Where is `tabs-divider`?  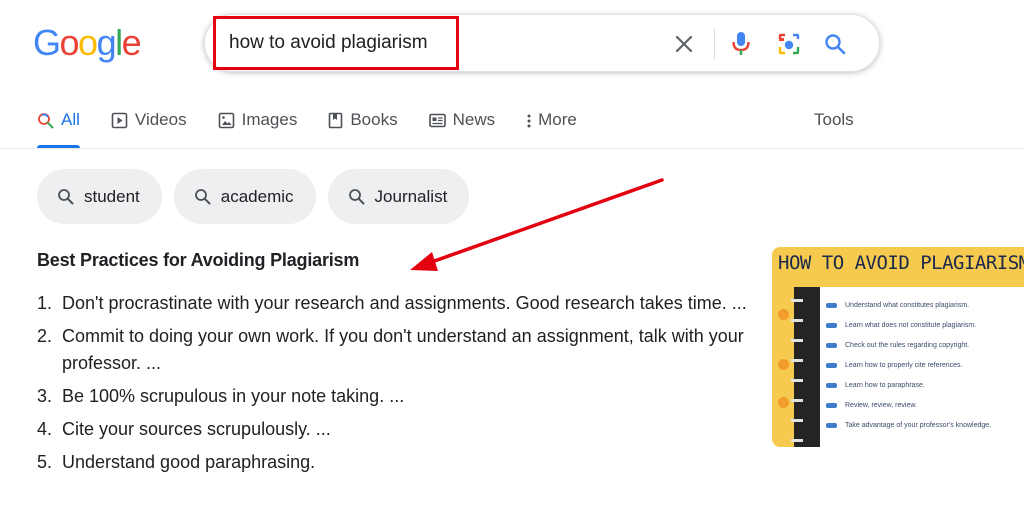 tabs-divider is located at coordinates (512, 148).